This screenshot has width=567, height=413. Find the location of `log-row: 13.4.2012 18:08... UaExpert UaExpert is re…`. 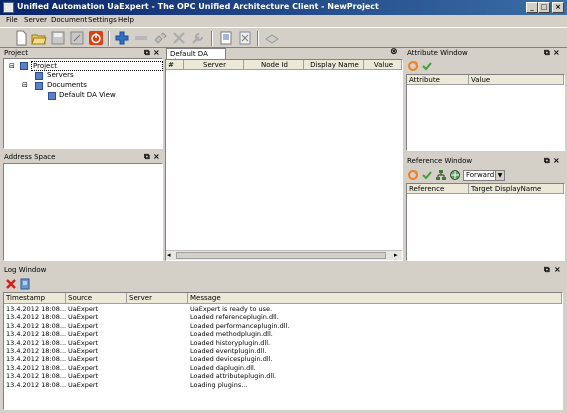

log-row: 13.4.2012 18:08... UaExpert UaExpert is re… is located at coordinates (283, 309).